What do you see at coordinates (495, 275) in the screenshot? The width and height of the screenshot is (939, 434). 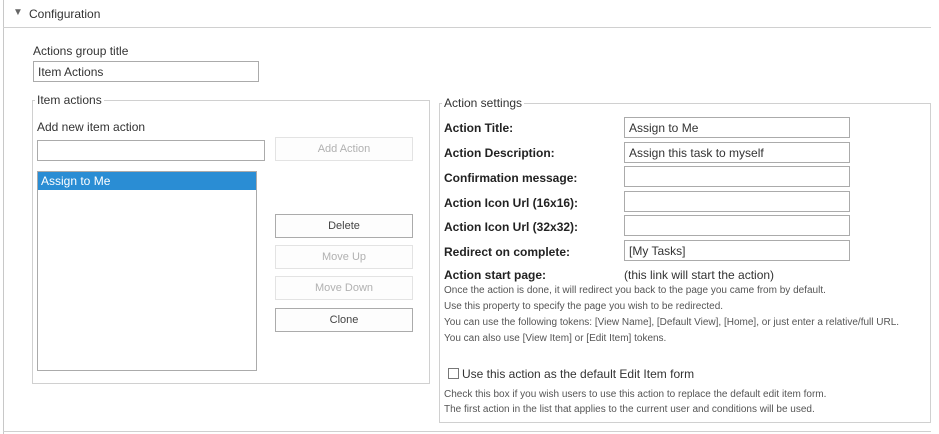 I see `action-start-page-label: Action start page:` at bounding box center [495, 275].